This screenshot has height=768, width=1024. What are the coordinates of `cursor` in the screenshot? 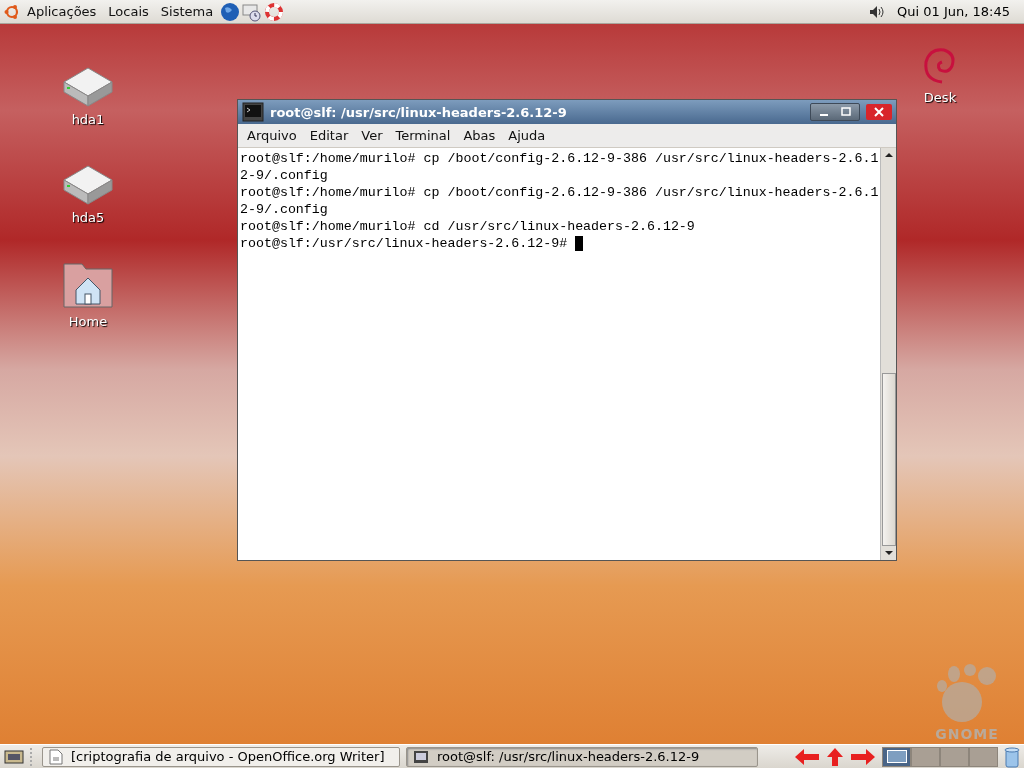 It's located at (579, 243).